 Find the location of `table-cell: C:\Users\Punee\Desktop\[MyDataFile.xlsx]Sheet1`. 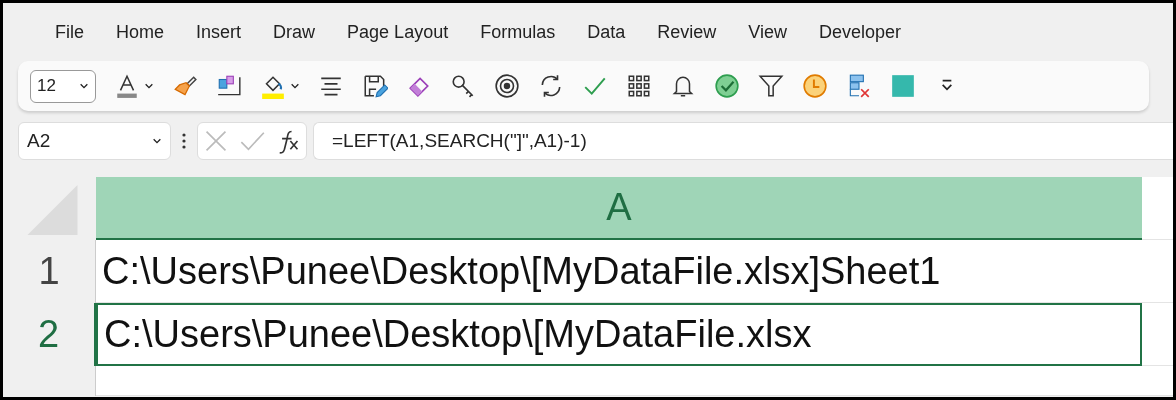

table-cell: C:\Users\Punee\Desktop\[MyDataFile.xlsx]Sheet1 is located at coordinates (619, 271).